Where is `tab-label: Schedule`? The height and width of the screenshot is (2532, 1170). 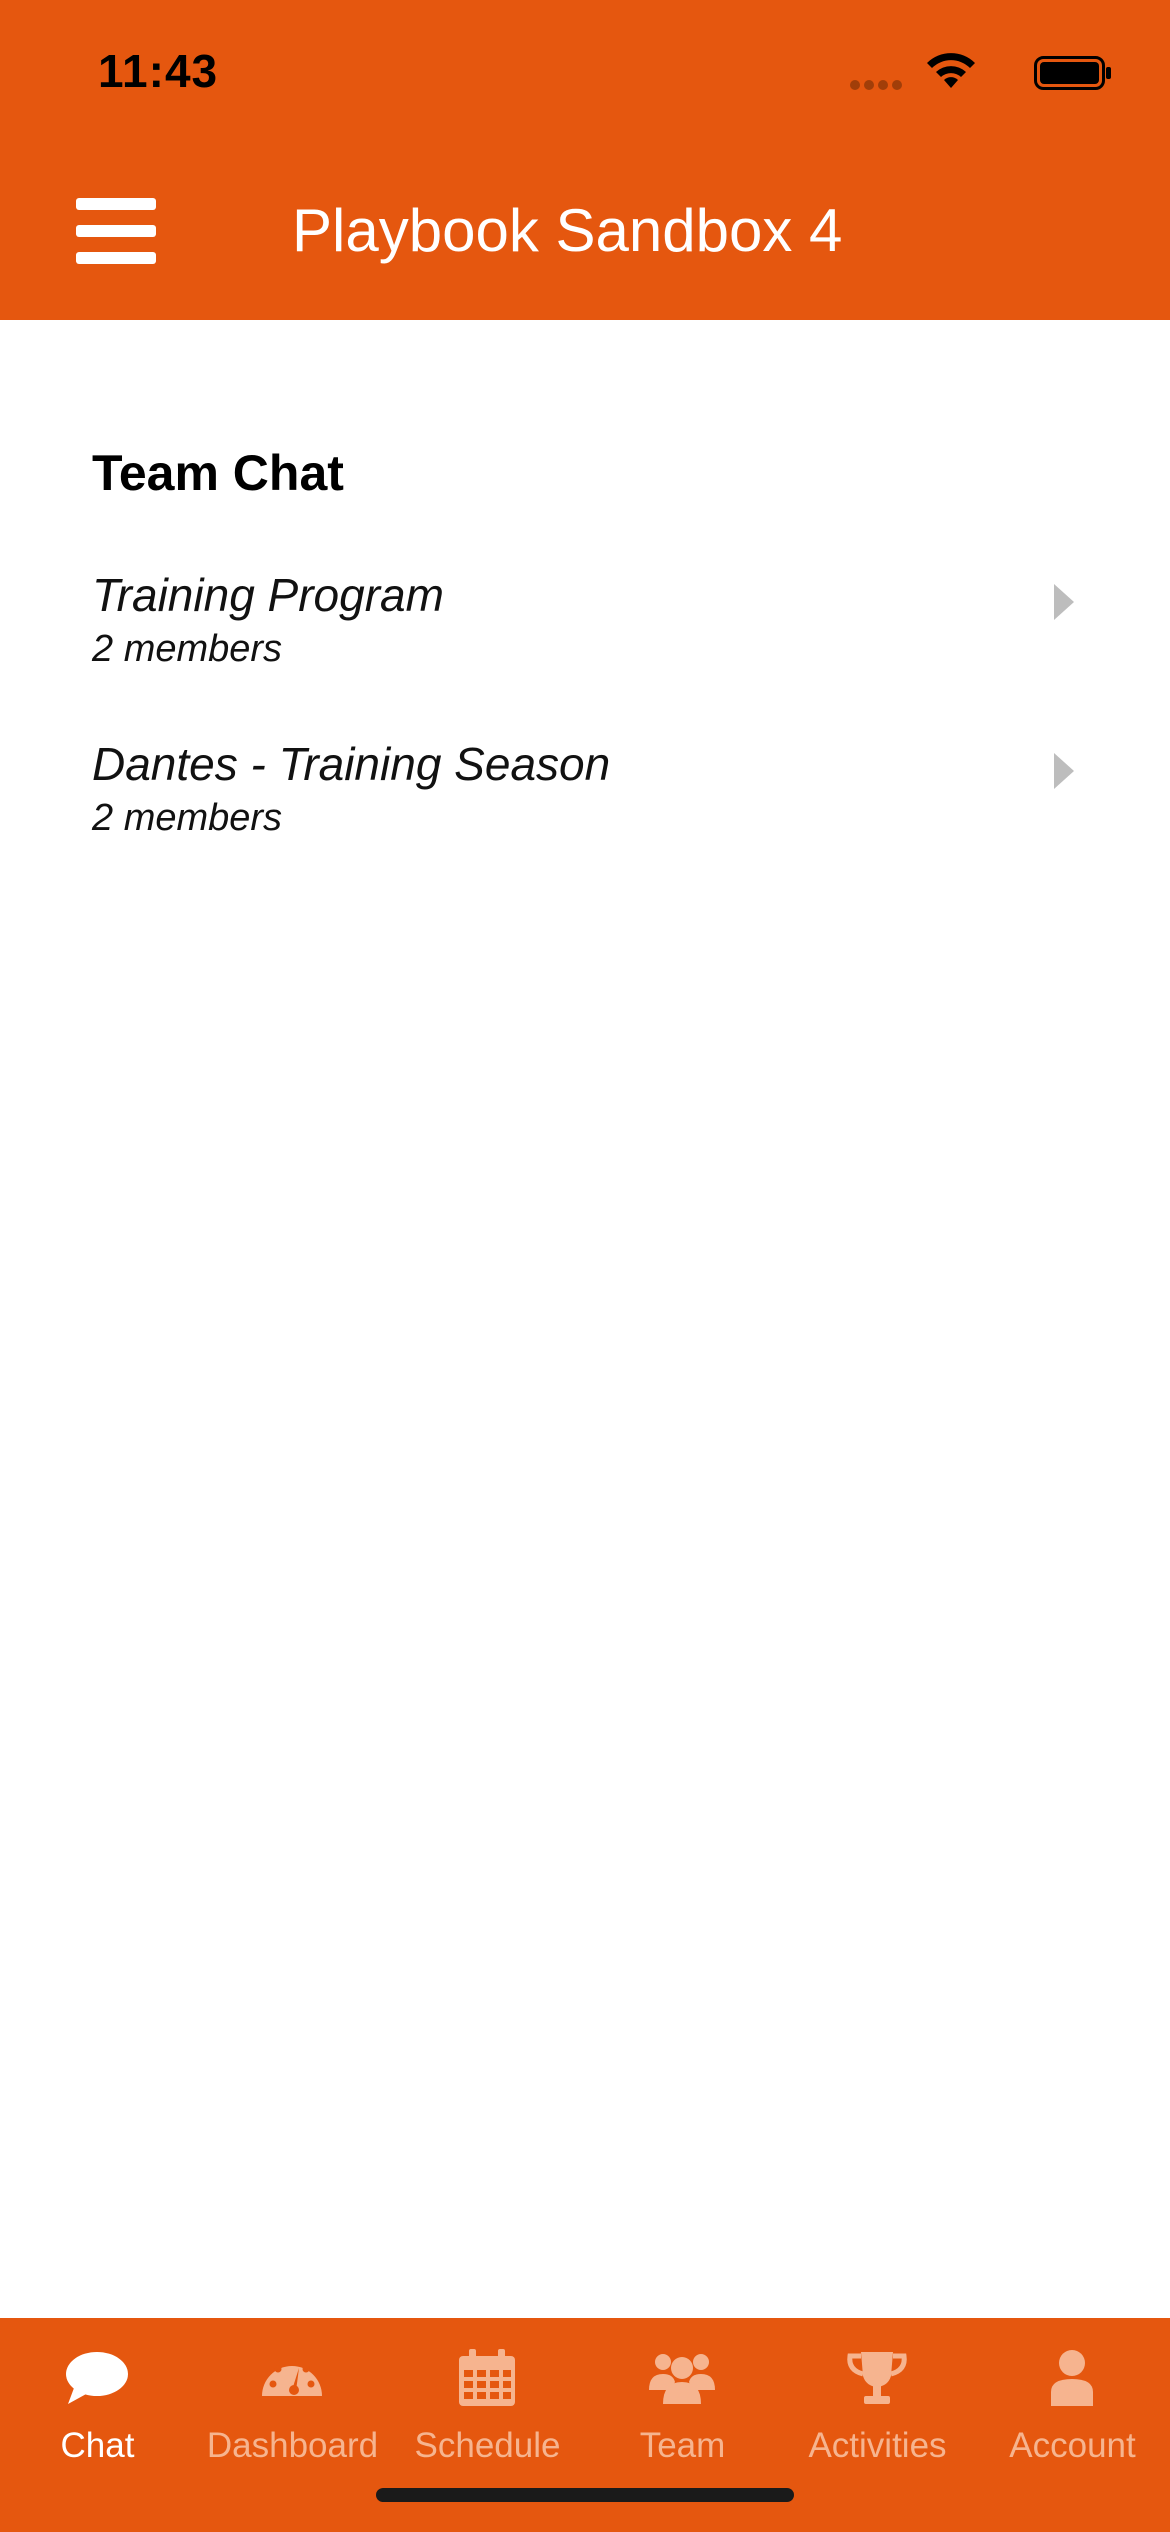
tab-label: Schedule is located at coordinates (487, 2445).